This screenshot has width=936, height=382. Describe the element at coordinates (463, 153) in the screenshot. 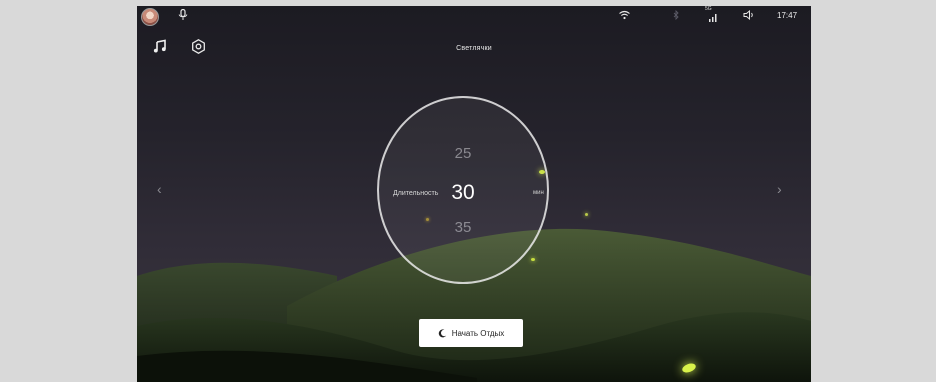

I see `duration-option-prev: 25` at that location.